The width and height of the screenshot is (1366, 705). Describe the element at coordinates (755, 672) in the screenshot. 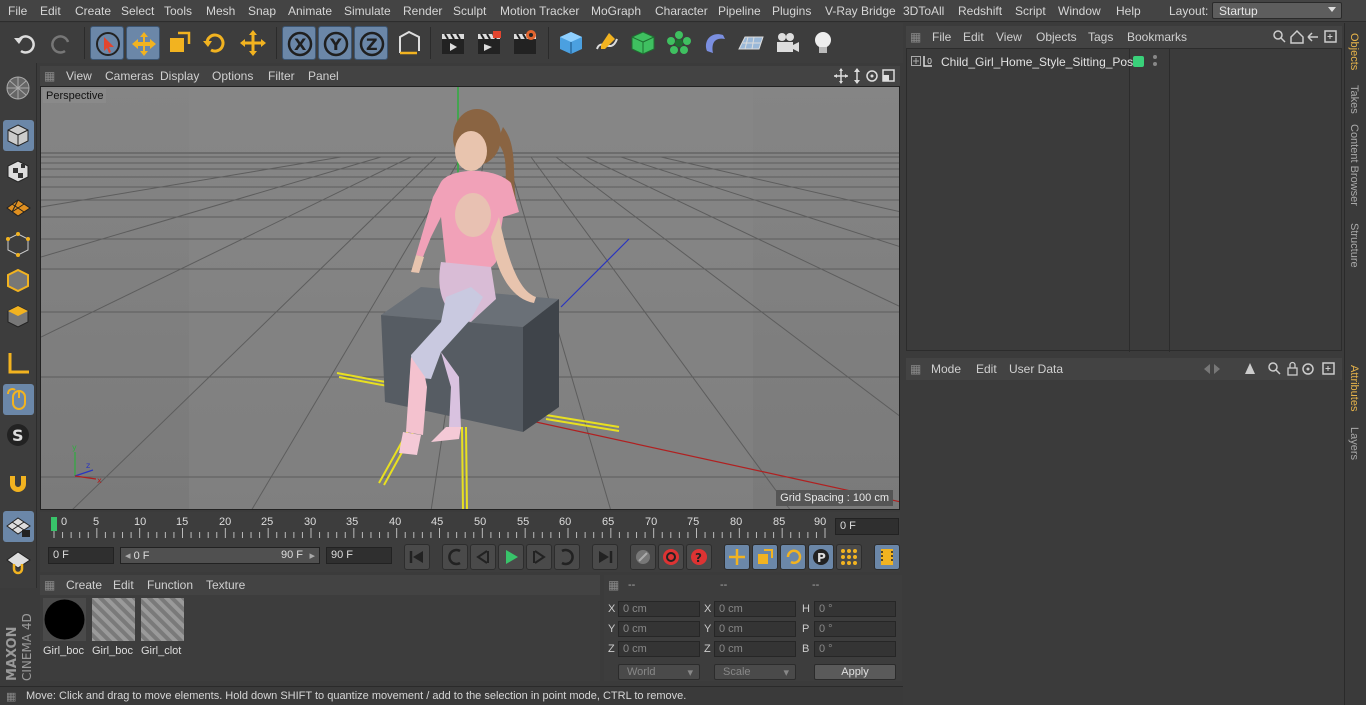

I see `size-mode-select: Scale ▾` at that location.